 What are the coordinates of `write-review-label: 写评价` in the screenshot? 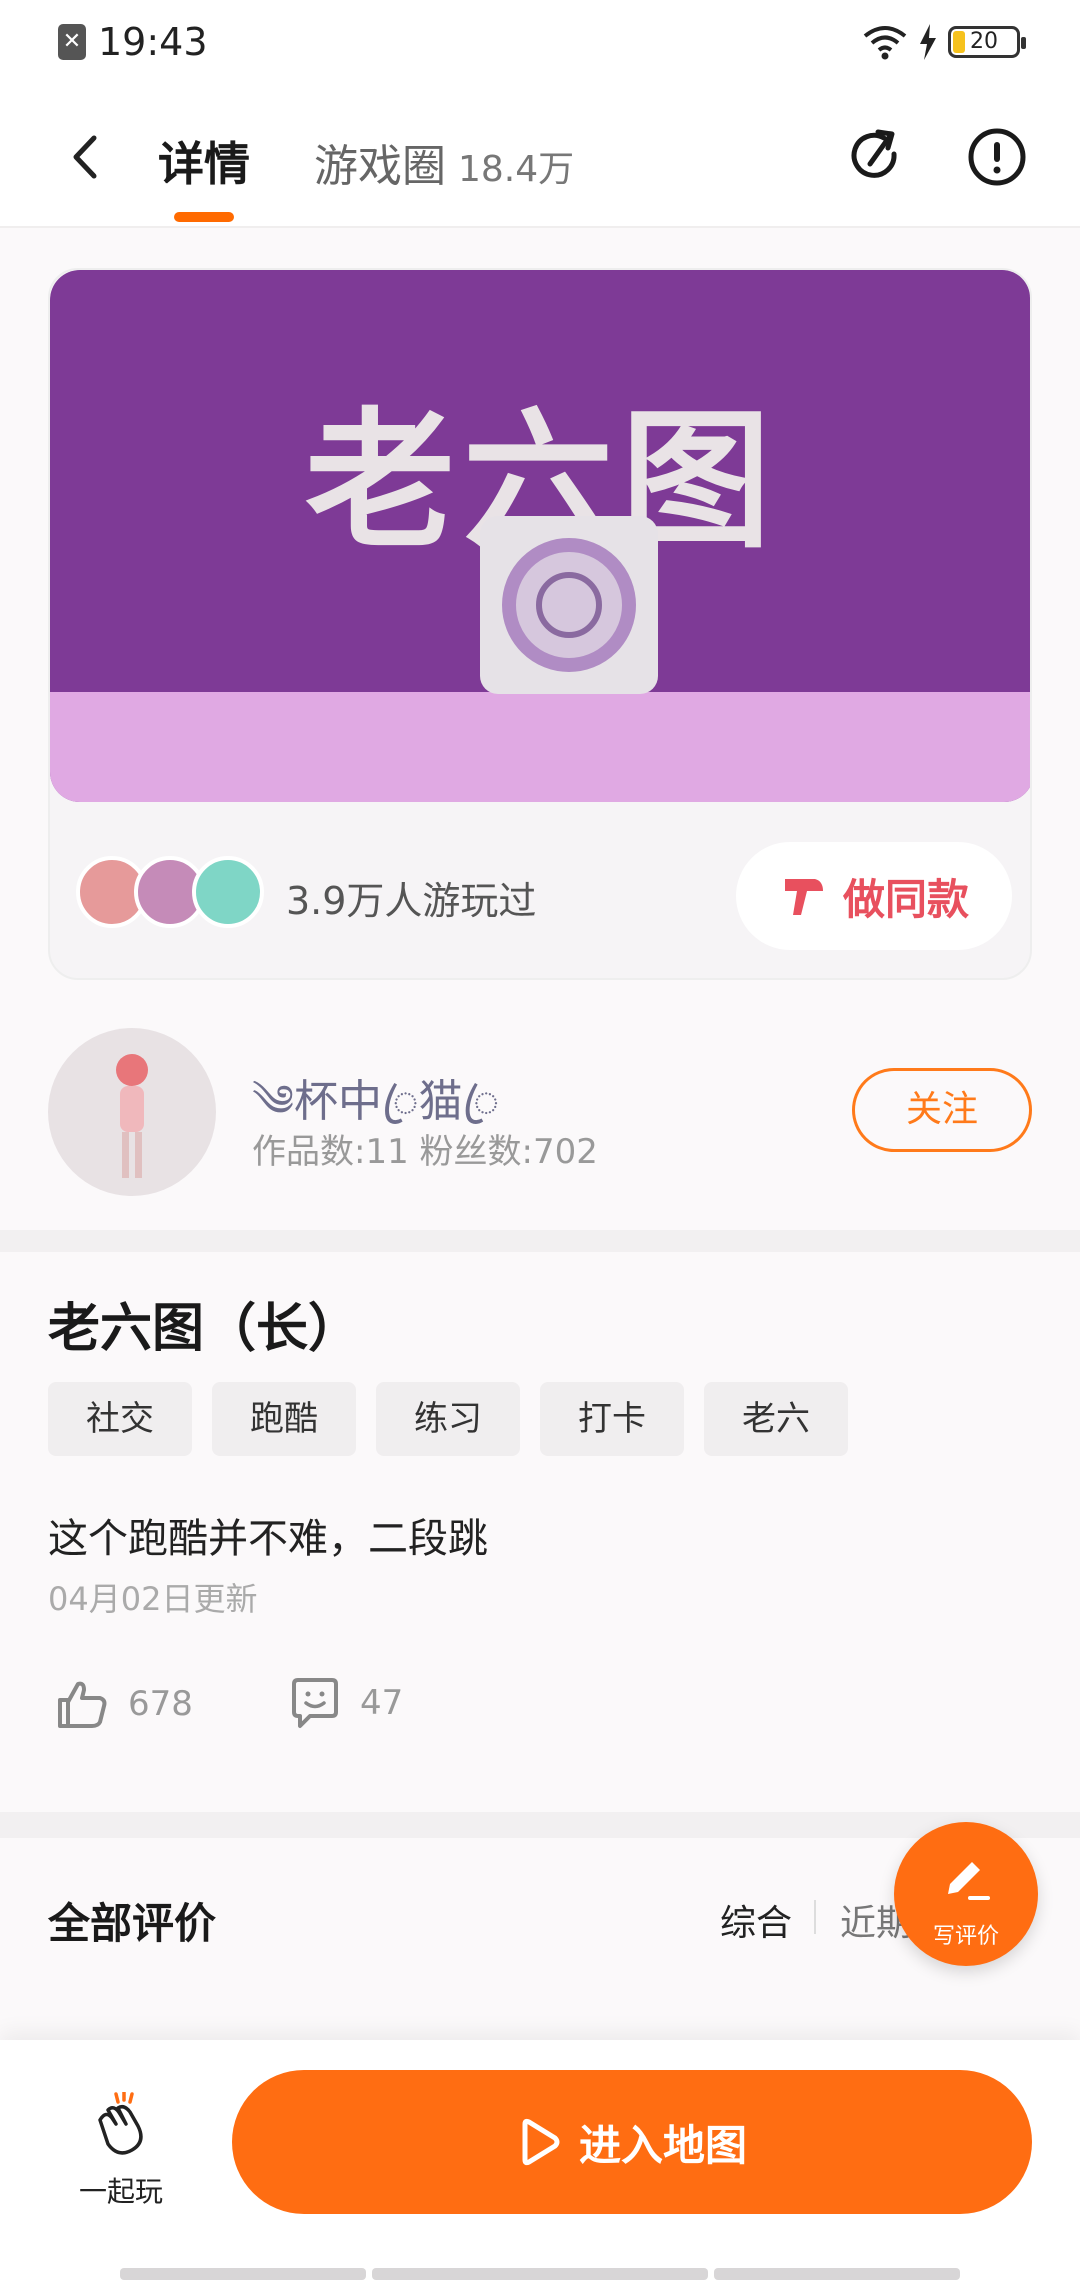 It's located at (965, 1936).